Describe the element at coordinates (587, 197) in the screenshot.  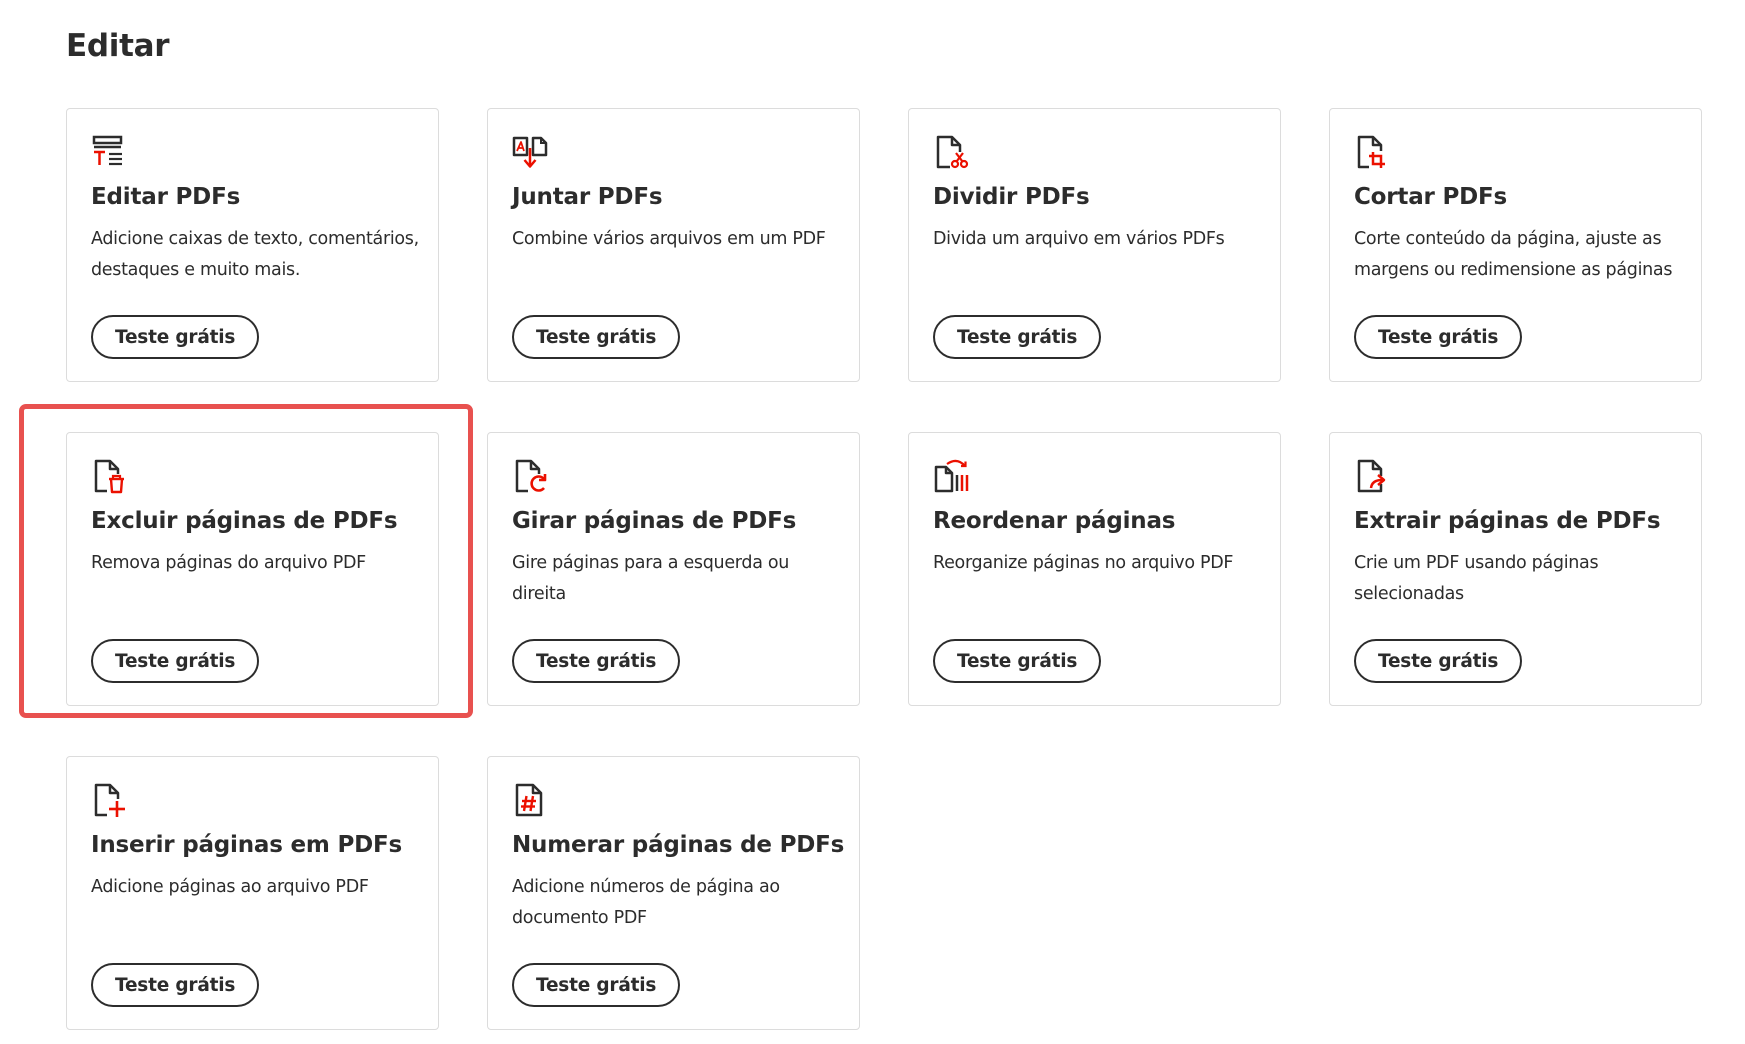
I see `card-title: Juntar PDFs` at that location.